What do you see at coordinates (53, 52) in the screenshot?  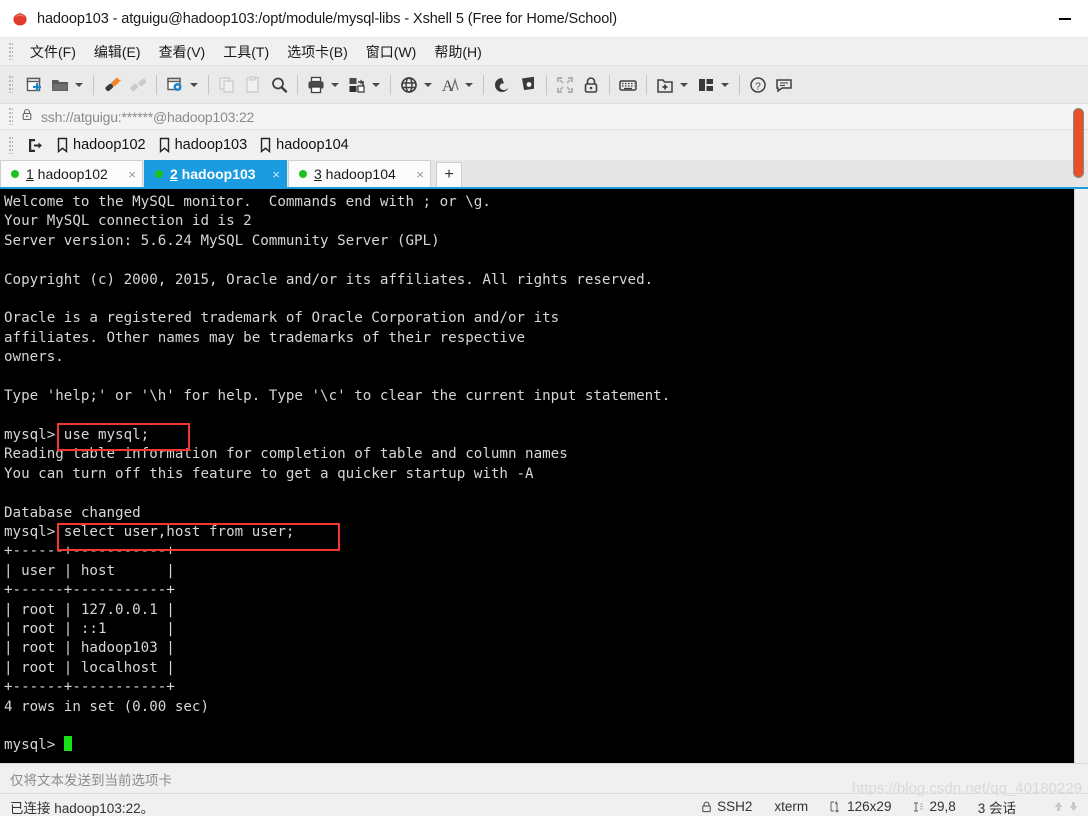 I see `menu-file: 文件(F)` at bounding box center [53, 52].